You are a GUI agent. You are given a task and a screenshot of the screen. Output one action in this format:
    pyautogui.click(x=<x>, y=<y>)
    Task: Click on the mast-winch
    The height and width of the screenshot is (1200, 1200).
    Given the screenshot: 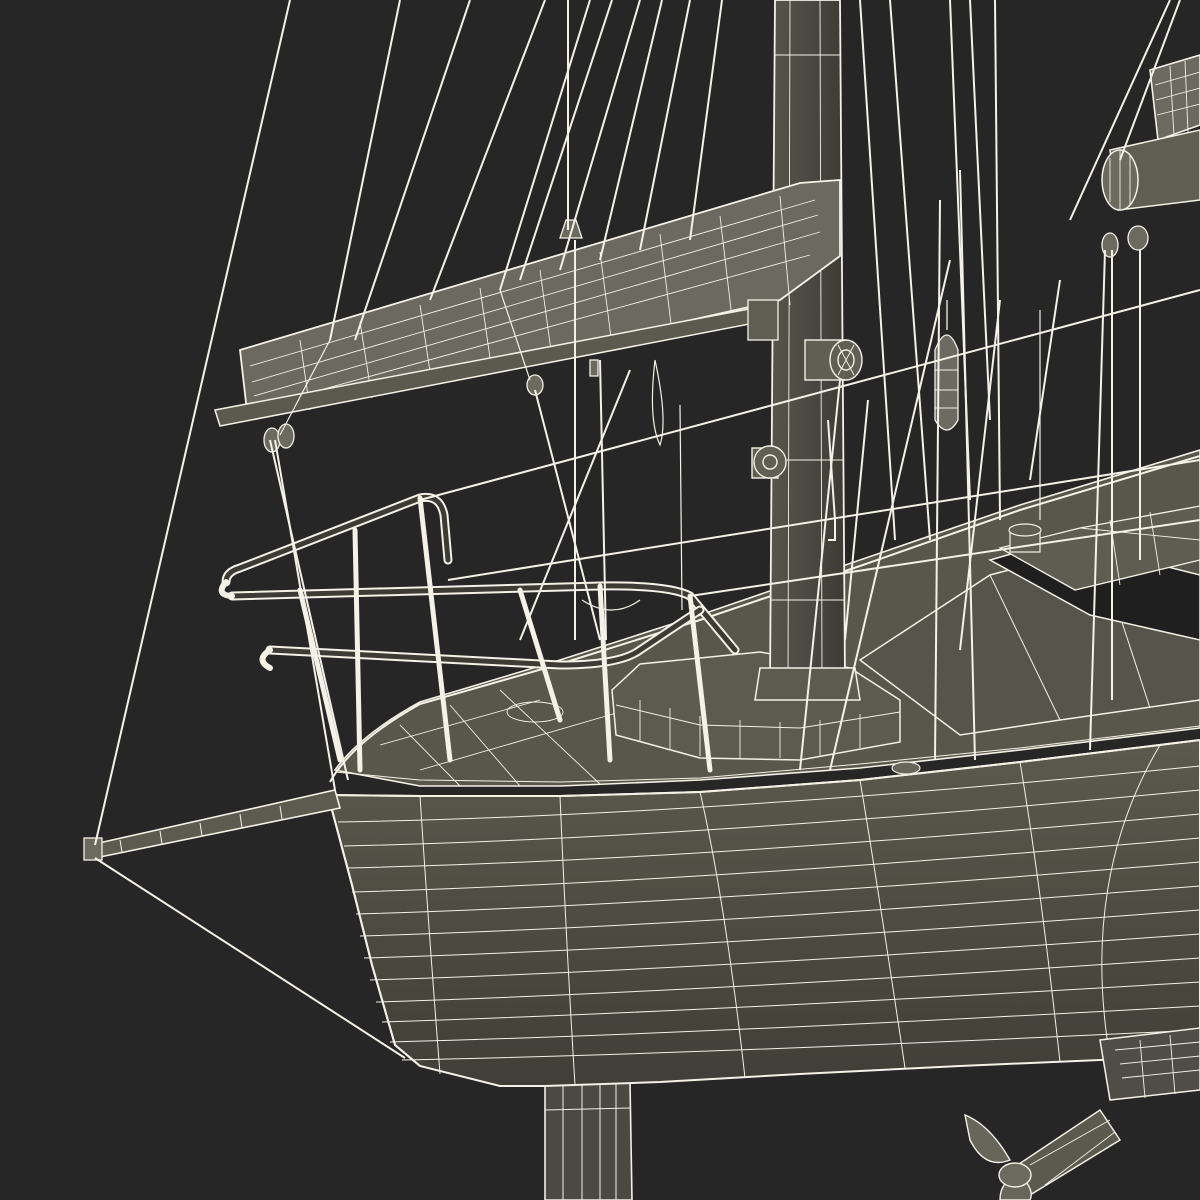 What is the action you would take?
    pyautogui.click(x=833, y=360)
    